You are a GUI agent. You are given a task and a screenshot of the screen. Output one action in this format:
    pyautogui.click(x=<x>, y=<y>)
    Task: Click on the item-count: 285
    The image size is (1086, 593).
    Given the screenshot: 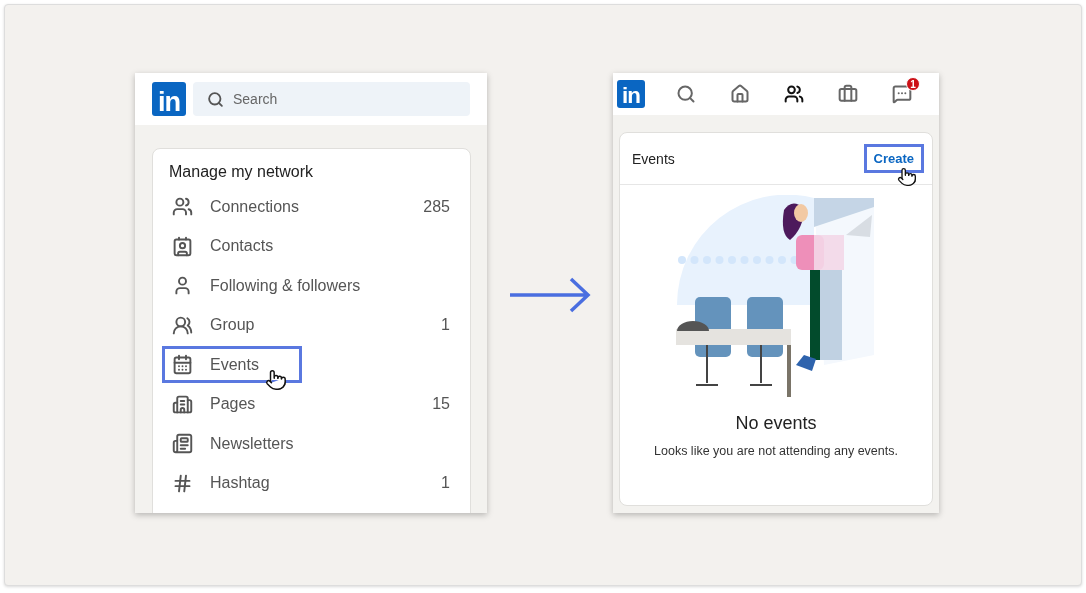 What is the action you would take?
    pyautogui.click(x=436, y=206)
    